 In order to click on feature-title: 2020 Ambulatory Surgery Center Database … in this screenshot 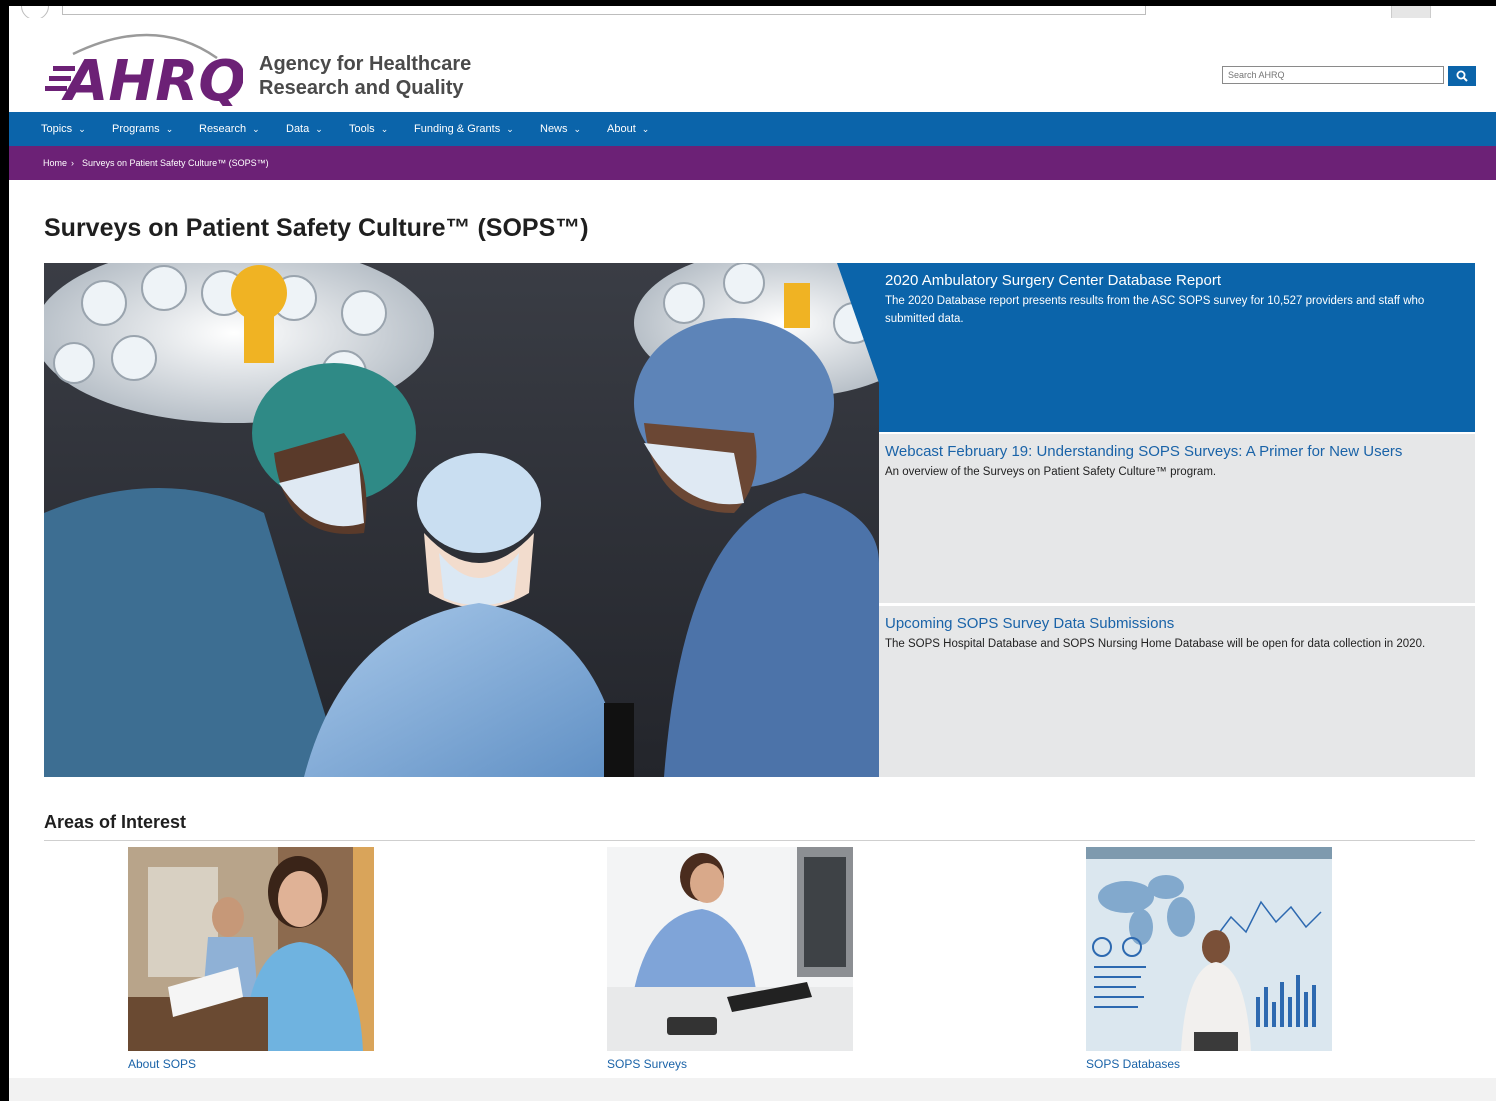, I will do `click(1177, 281)`.